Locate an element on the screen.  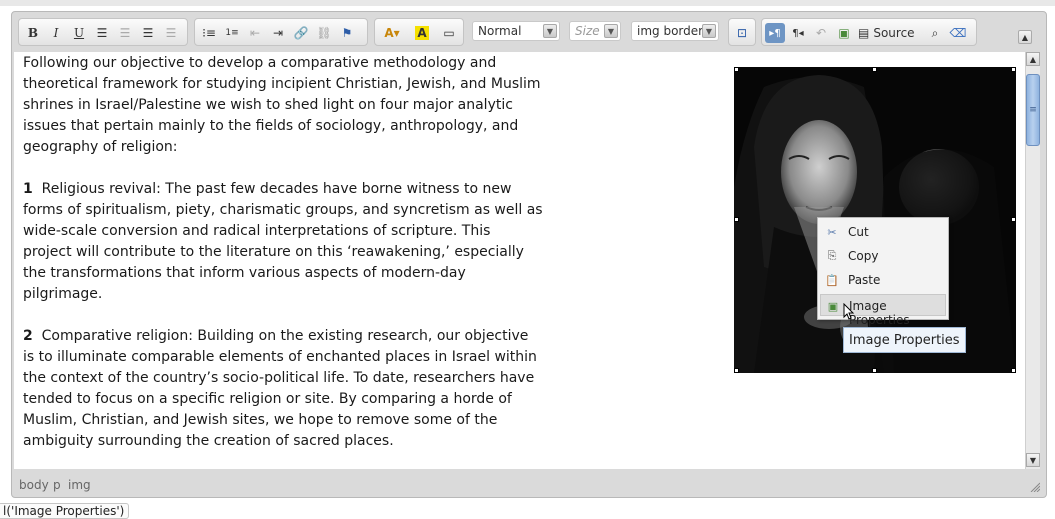
toolbar-group-lists: ⁝≡ 1≡ ⇤ ⇥ 🔗 ⛓ ⚑ is located at coordinates (281, 32).